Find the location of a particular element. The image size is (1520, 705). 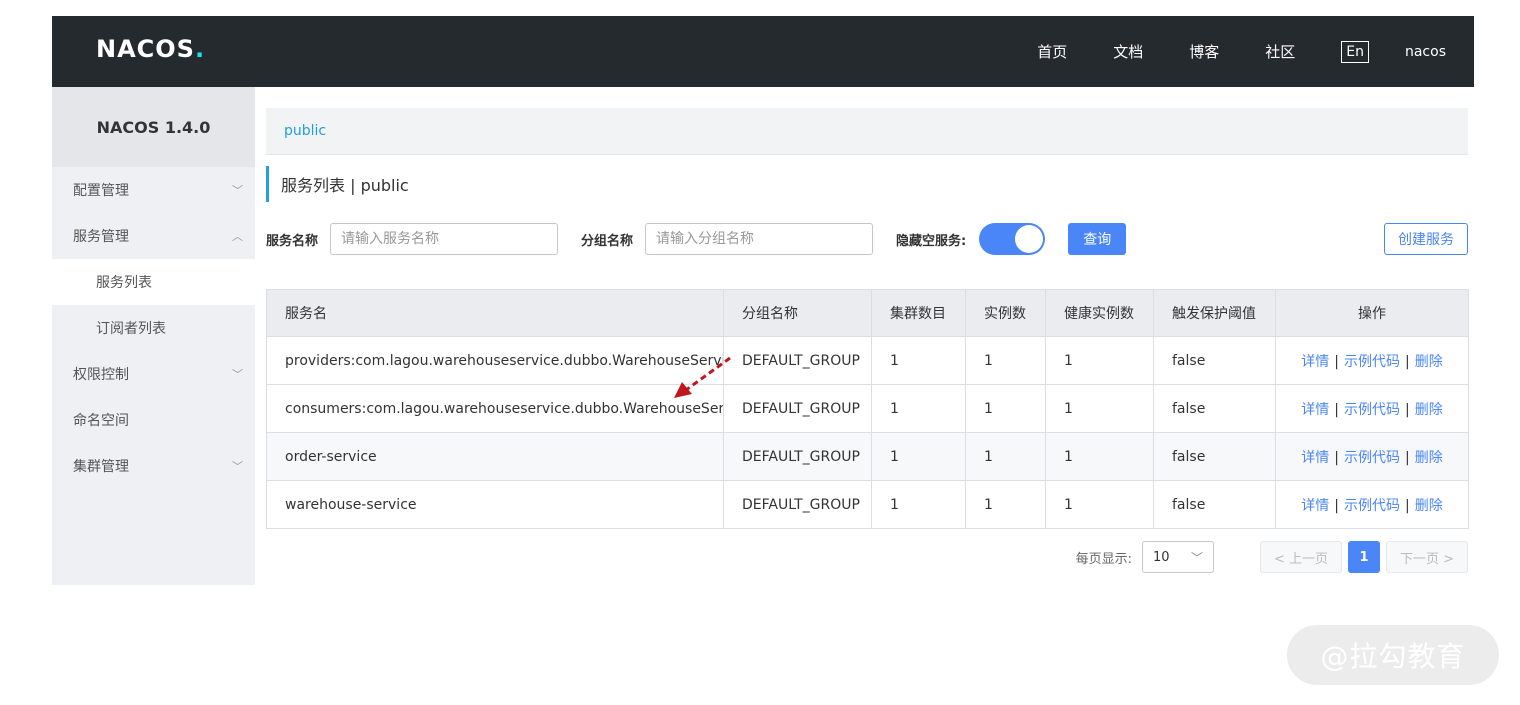

group-name-input is located at coordinates (759, 239).